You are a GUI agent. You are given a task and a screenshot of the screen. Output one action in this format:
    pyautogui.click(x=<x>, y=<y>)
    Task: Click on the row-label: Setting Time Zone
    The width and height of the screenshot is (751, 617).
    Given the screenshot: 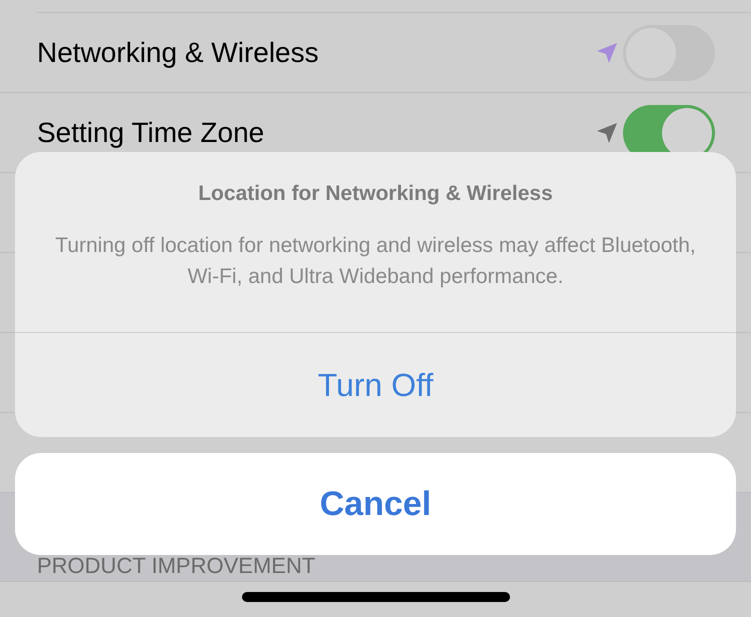 What is the action you would take?
    pyautogui.click(x=151, y=133)
    